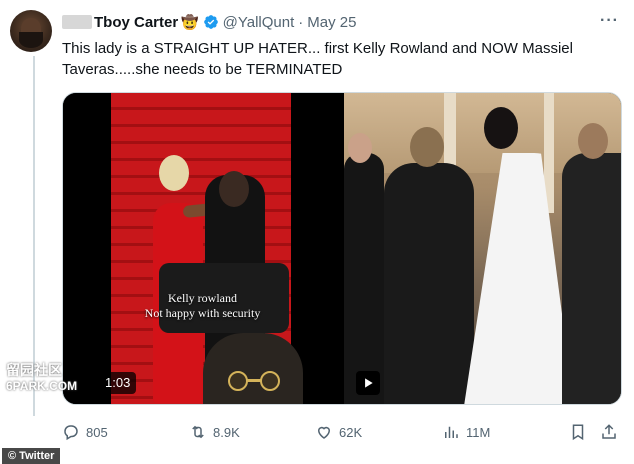  What do you see at coordinates (478, 432) in the screenshot?
I see `views-count: 11M` at bounding box center [478, 432].